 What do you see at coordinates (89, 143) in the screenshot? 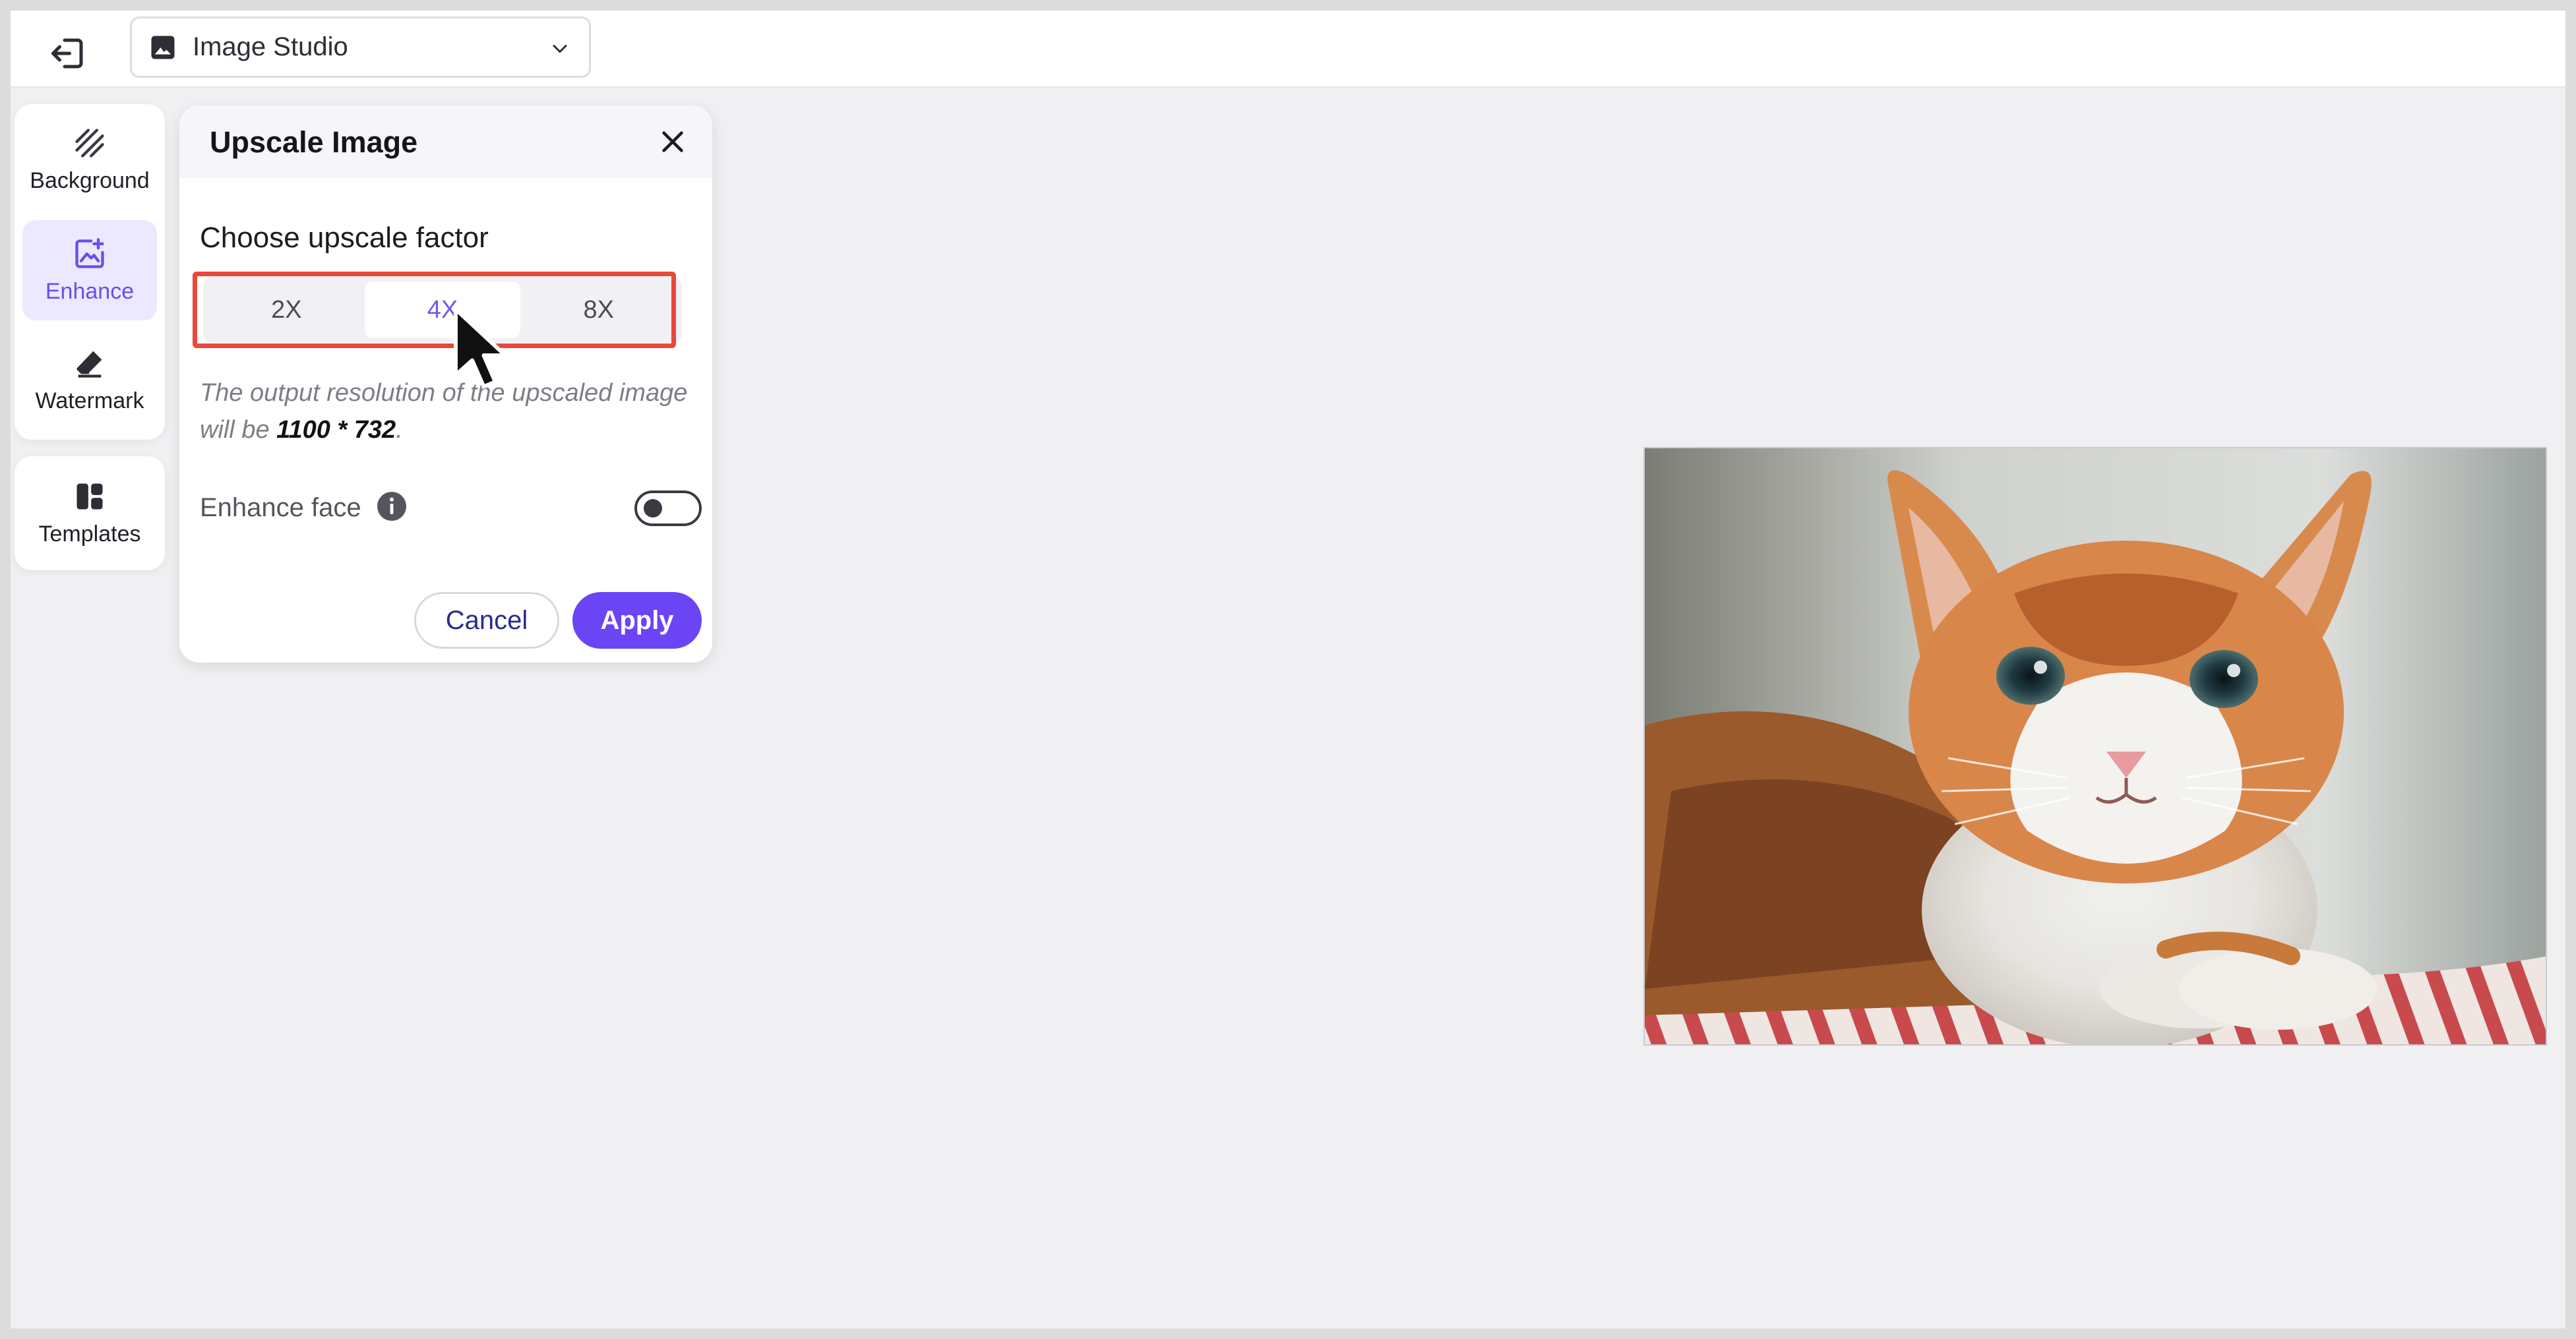
I see `background-icon` at bounding box center [89, 143].